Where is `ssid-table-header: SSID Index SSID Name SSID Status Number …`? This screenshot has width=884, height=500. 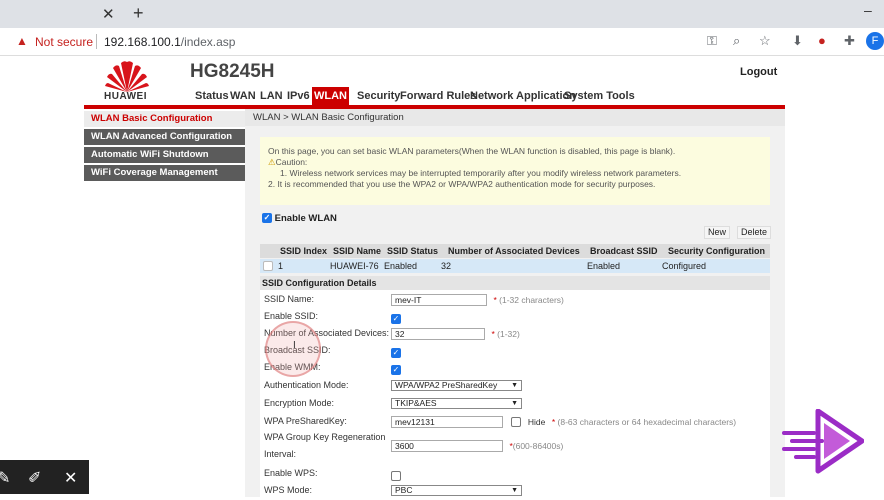
ssid-table-header: SSID Index SSID Name SSID Status Number … is located at coordinates (515, 251).